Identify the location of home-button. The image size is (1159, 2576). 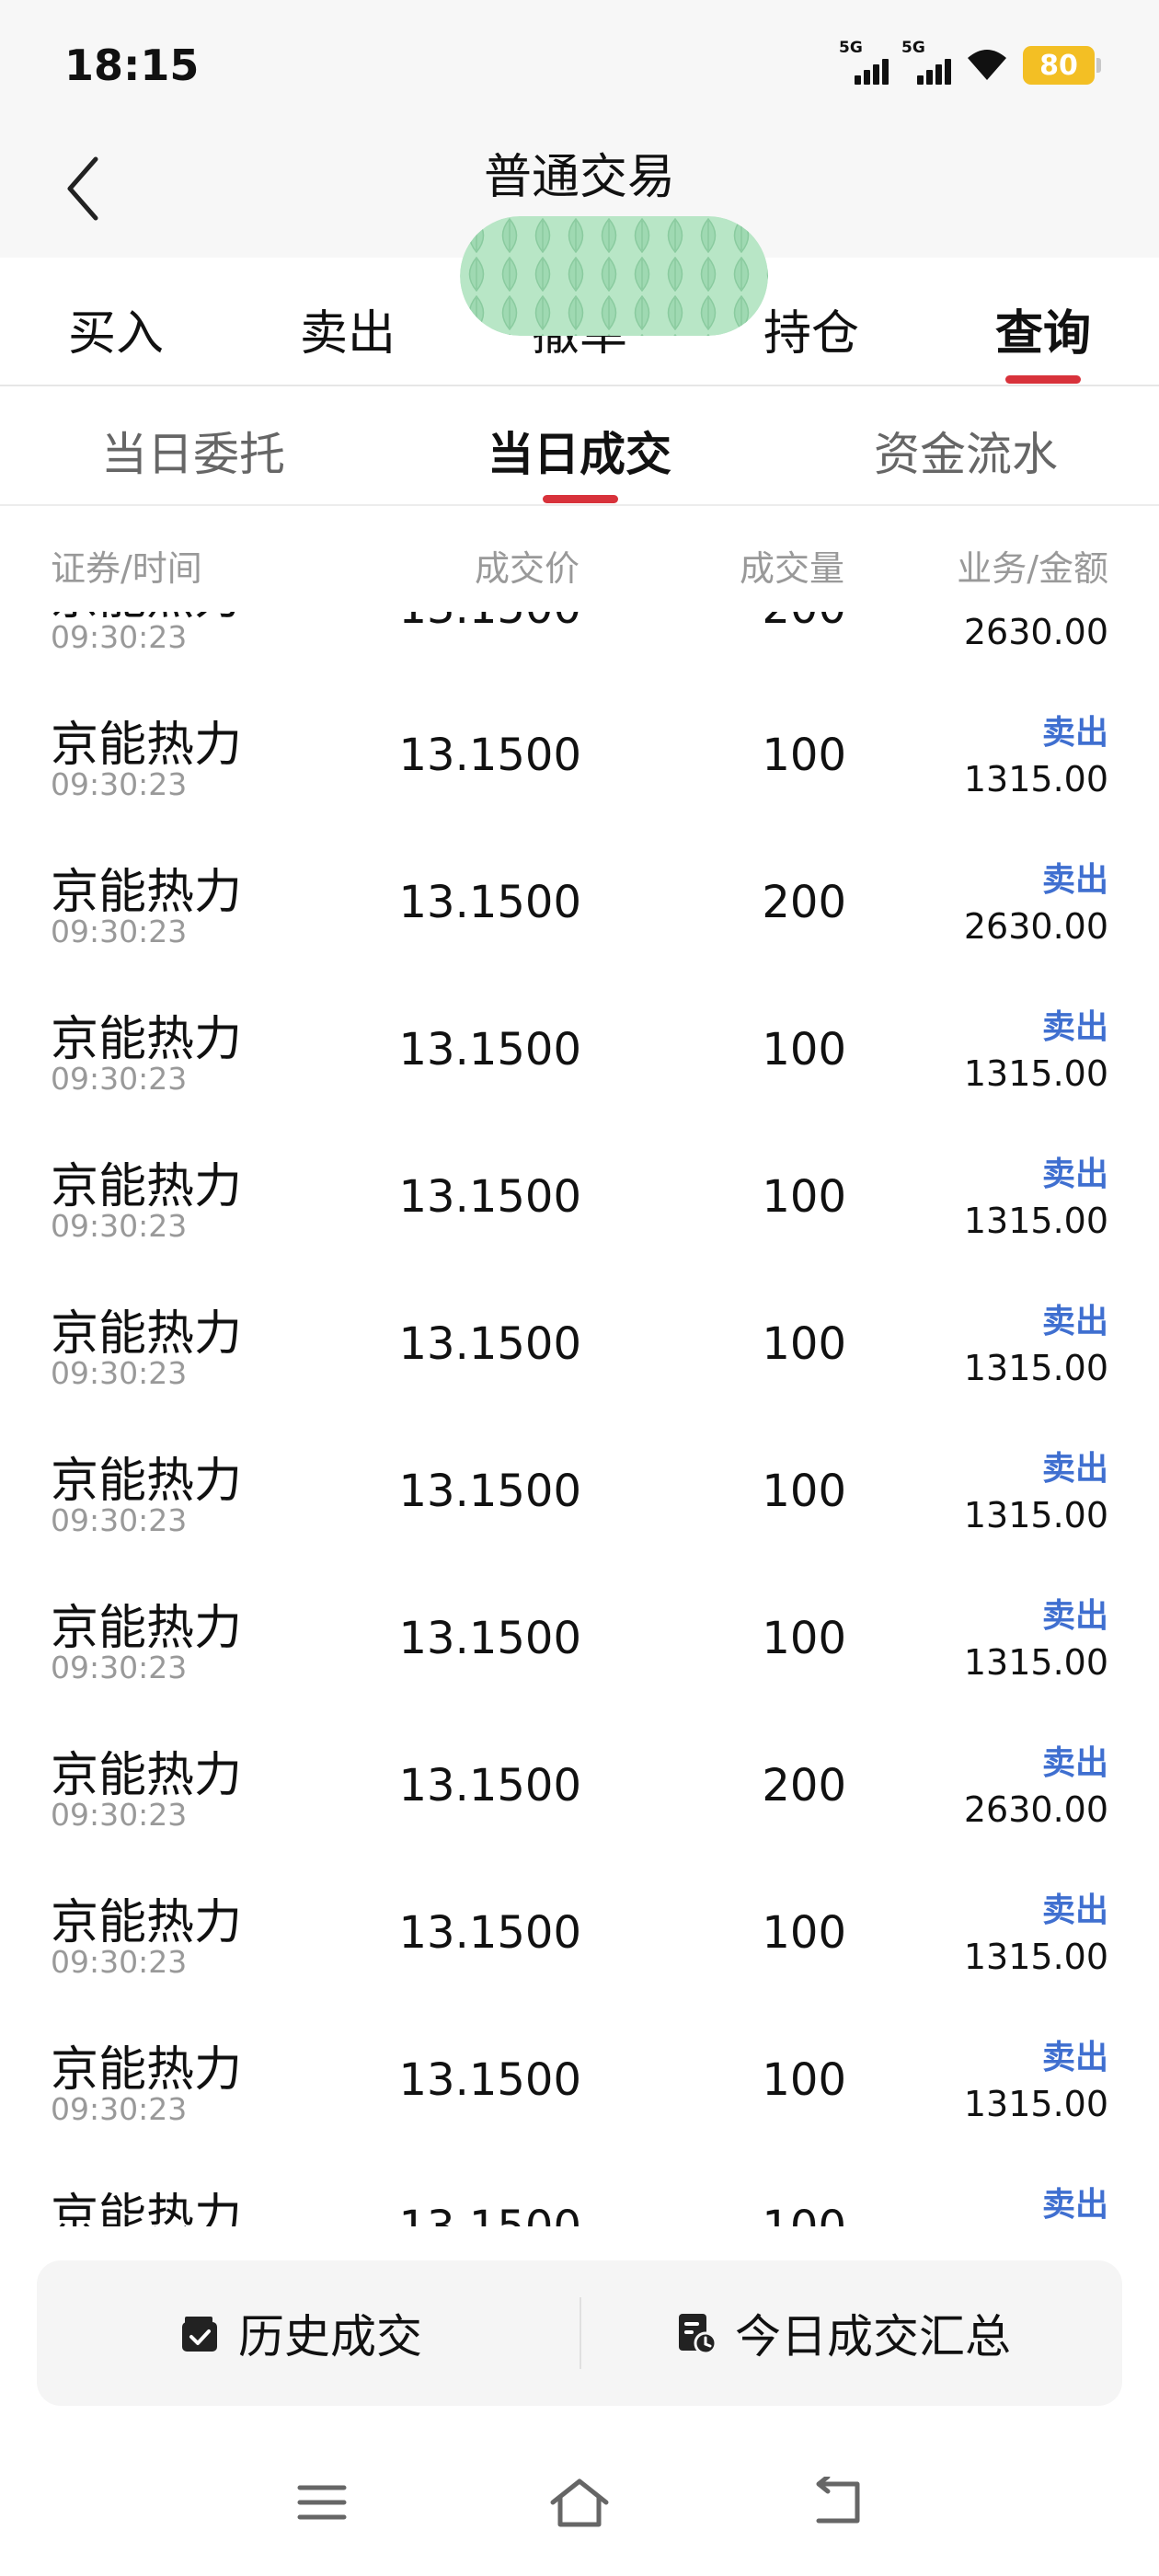
(579, 2502).